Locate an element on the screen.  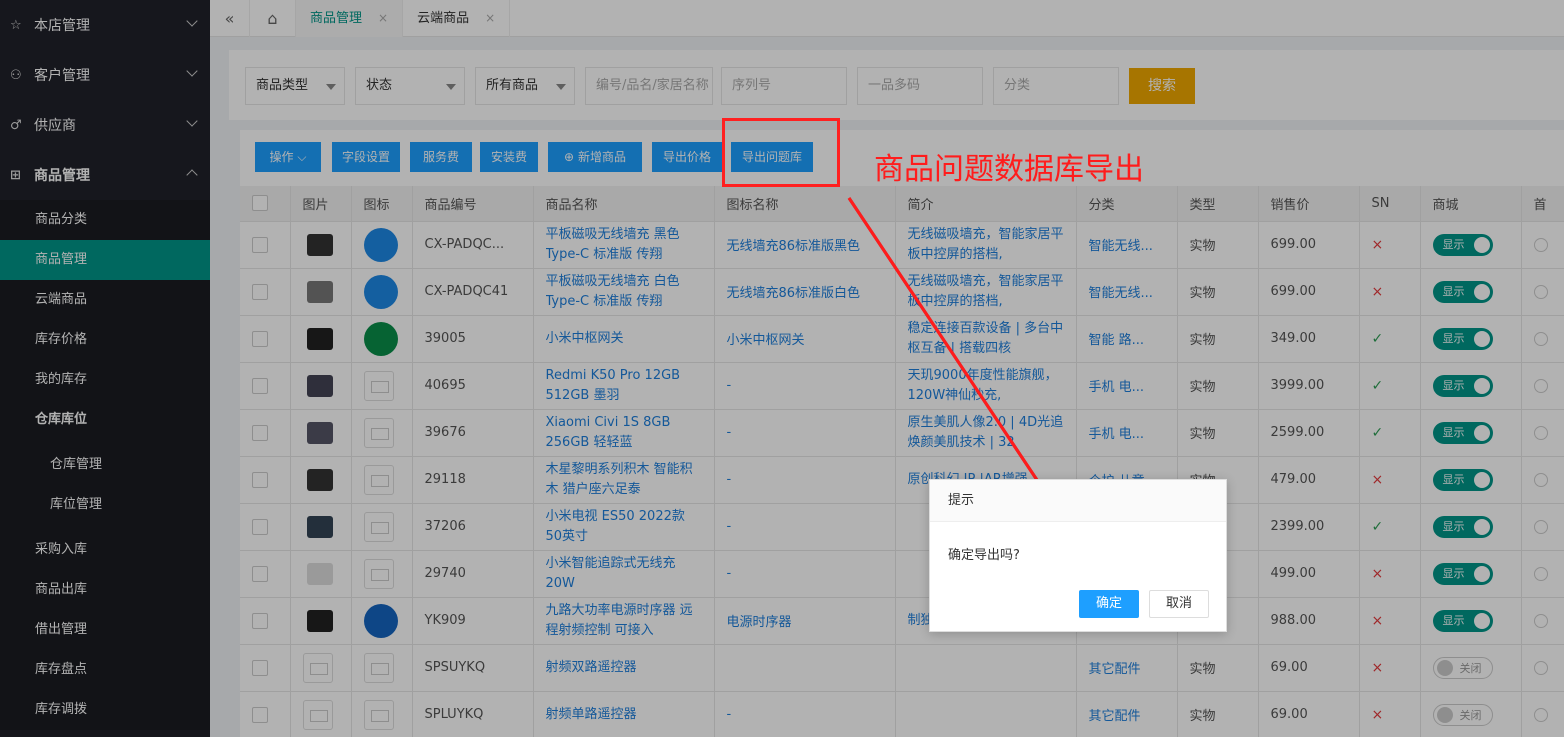
confirm-ok-button: 确定 is located at coordinates (1109, 604).